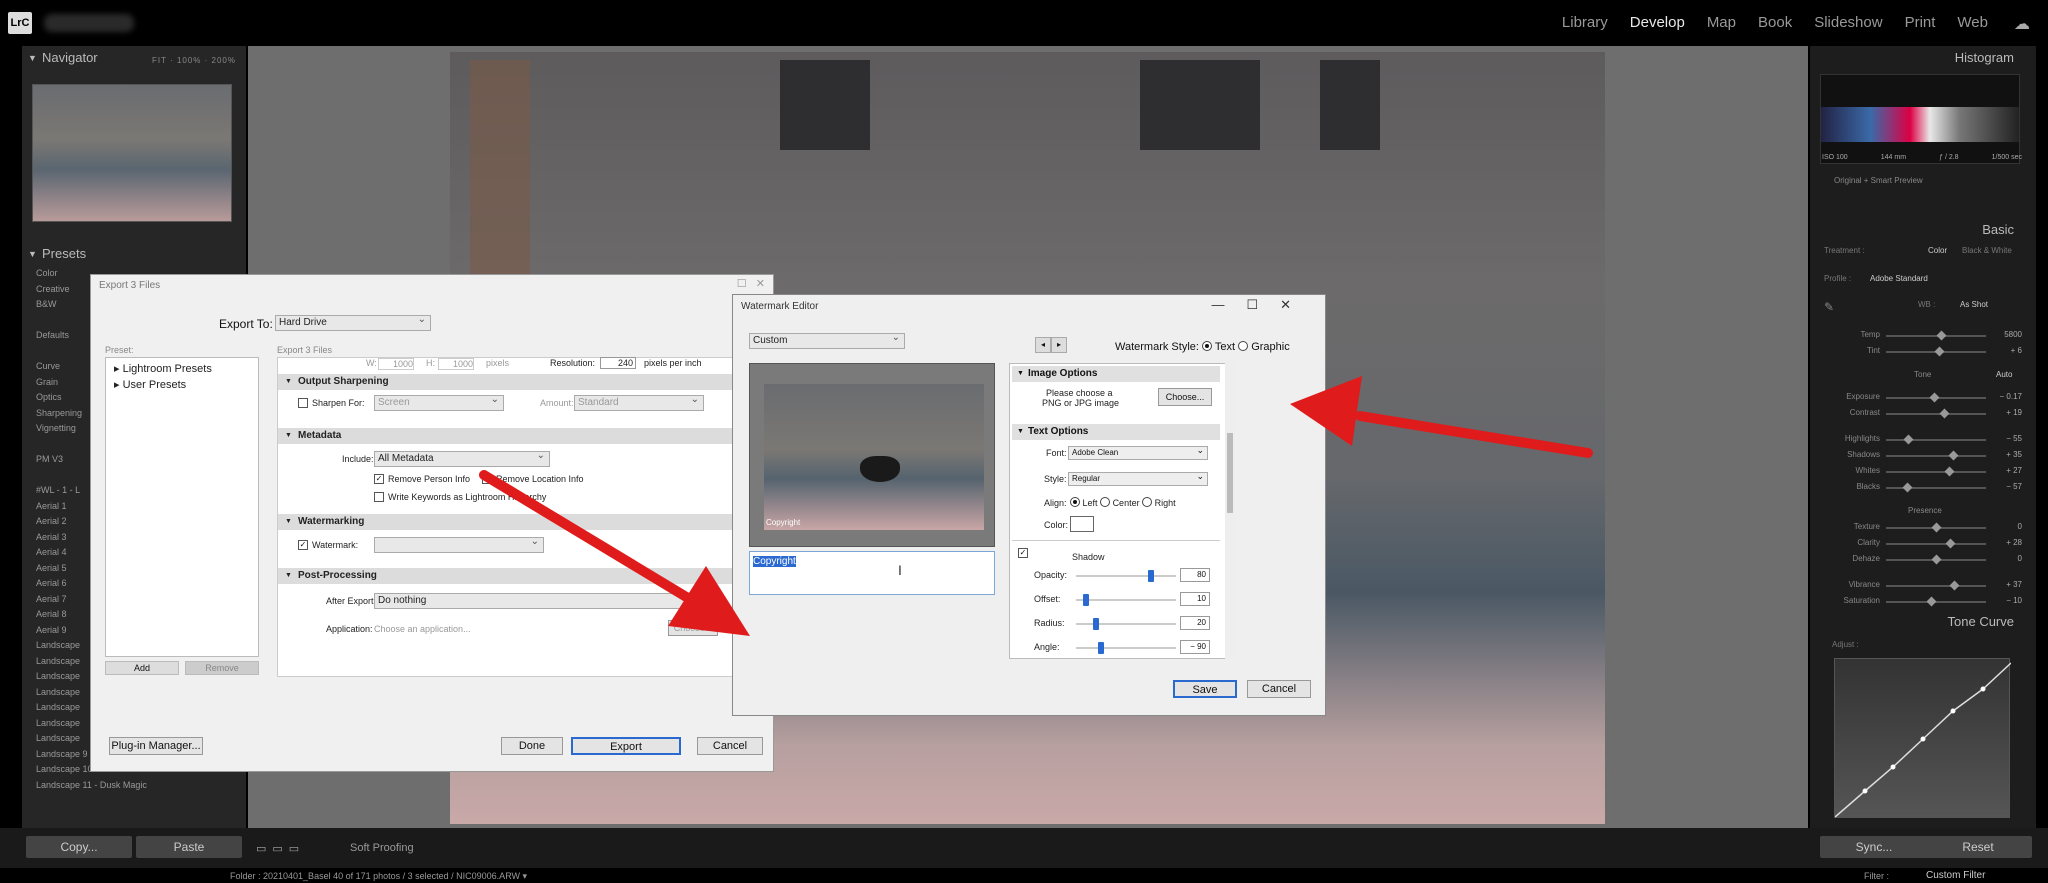 This screenshot has height=883, width=2048. What do you see at coordinates (1126, 576) in the screenshot?
I see `opacity-slider` at bounding box center [1126, 576].